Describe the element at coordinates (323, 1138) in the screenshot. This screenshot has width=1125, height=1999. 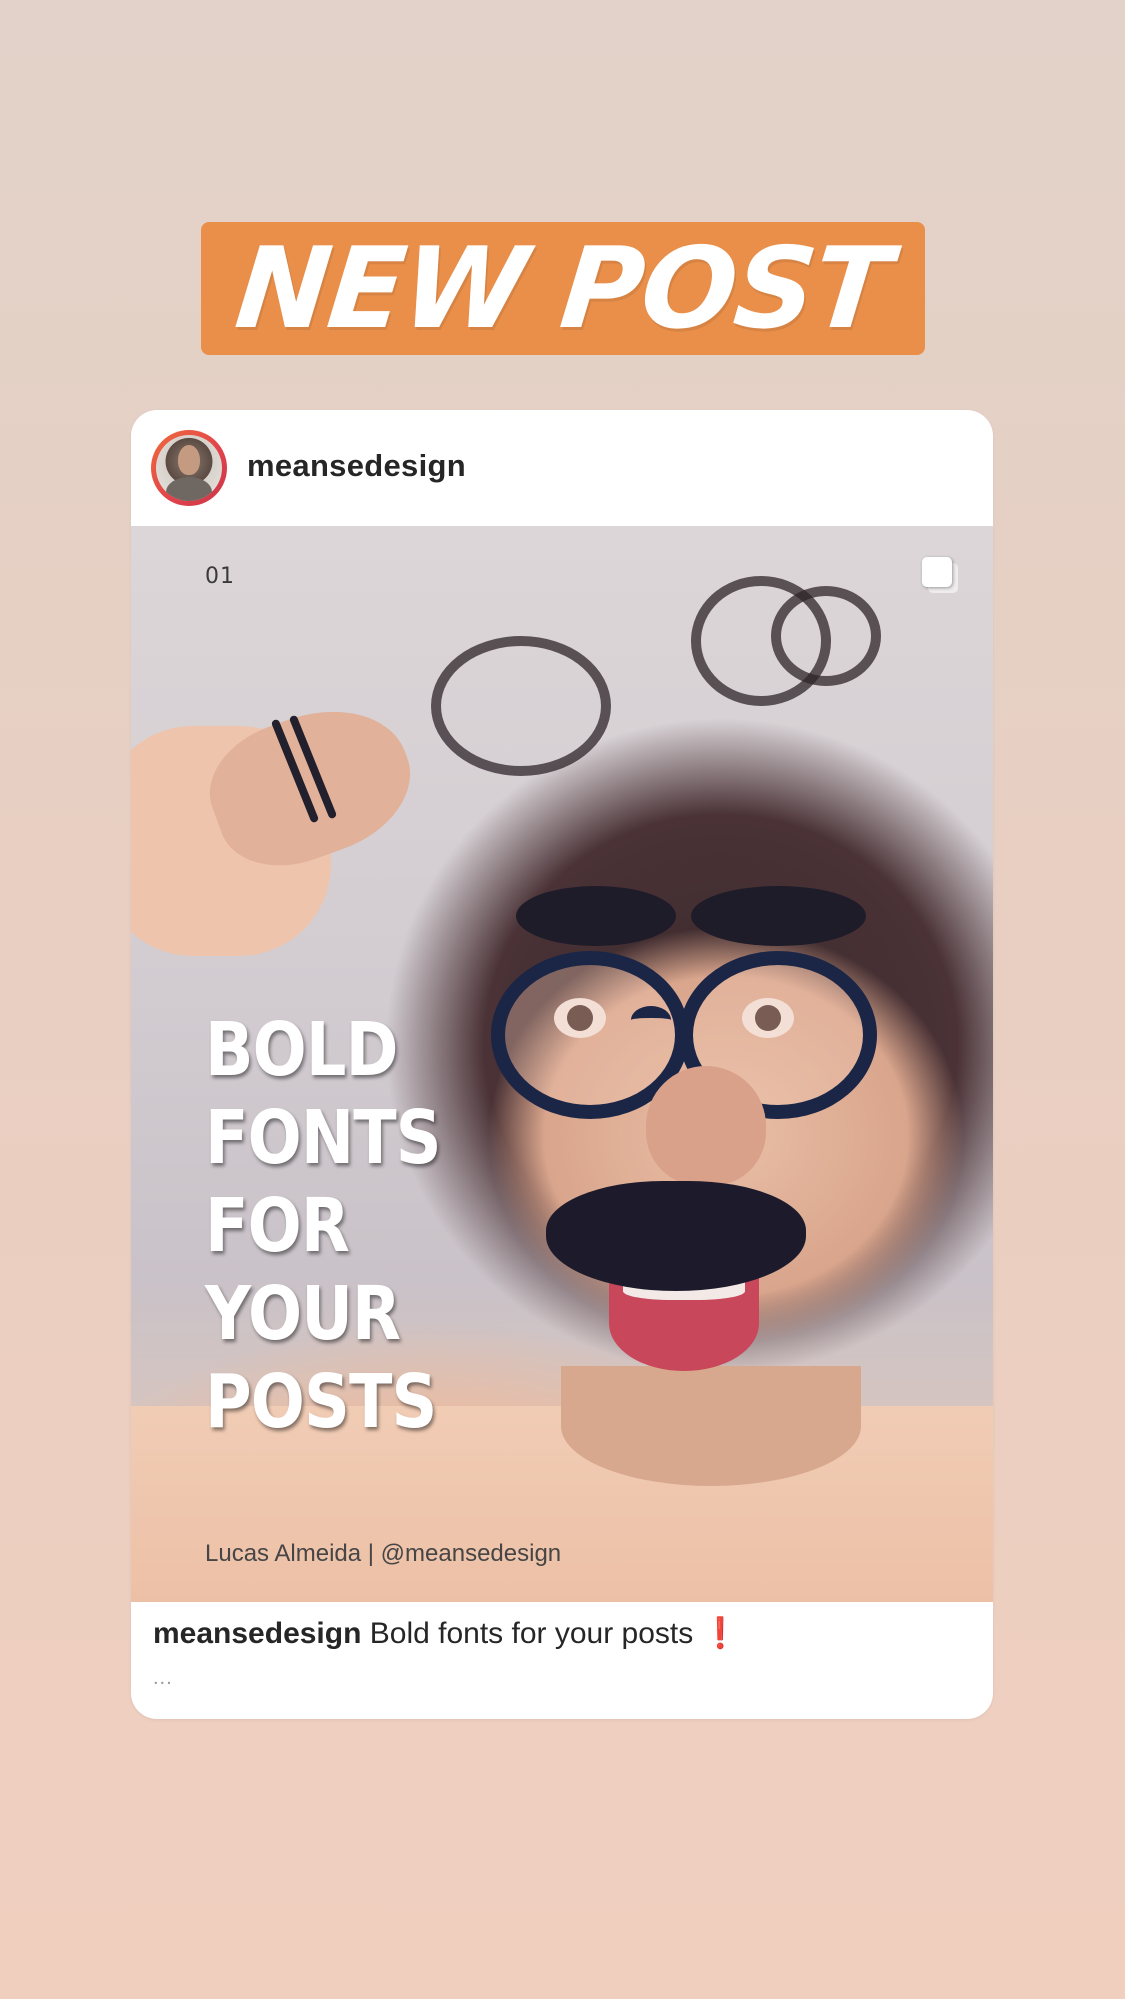
I see `headline-line: FONTS` at that location.